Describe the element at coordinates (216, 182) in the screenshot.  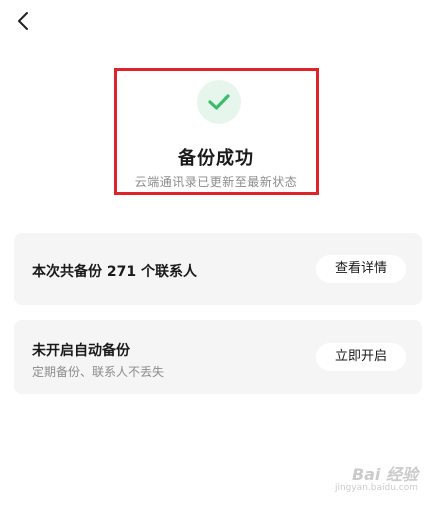
I see `status-subtitle: 云端通讯录已更新至最新状态` at that location.